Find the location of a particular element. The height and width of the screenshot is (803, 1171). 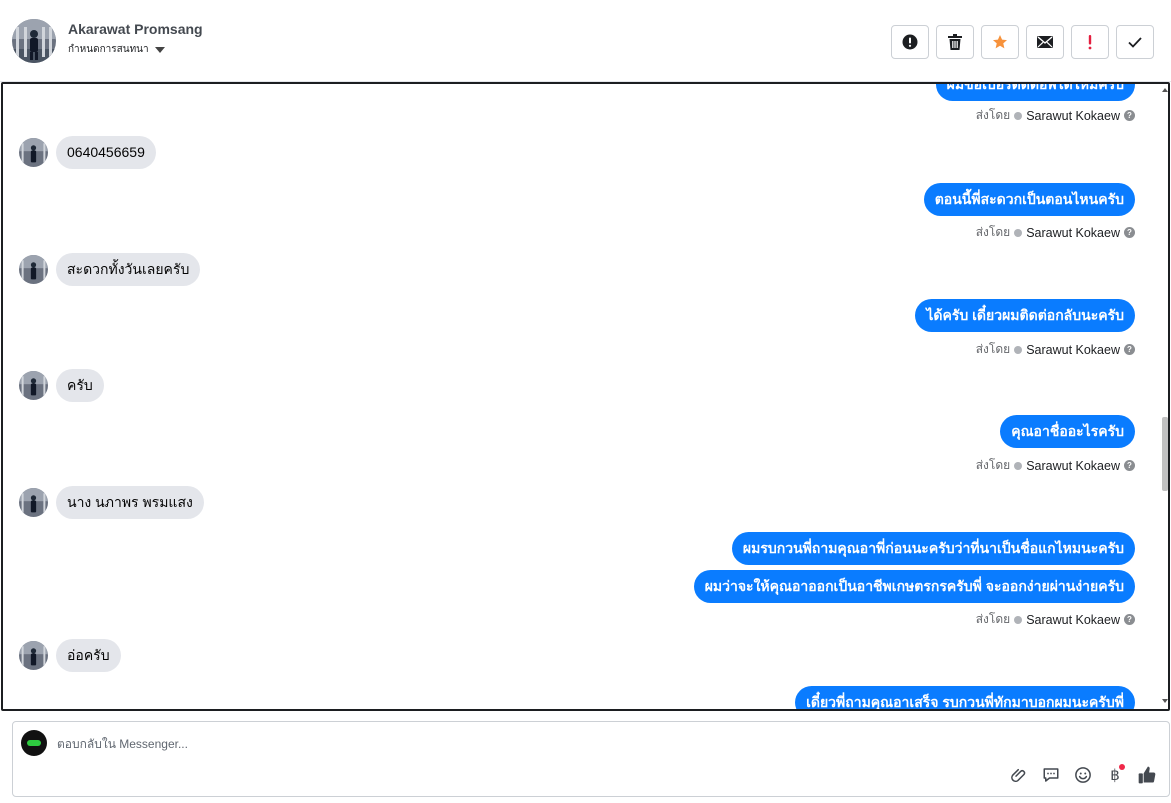

exclamation-icon is located at coordinates (1090, 42).